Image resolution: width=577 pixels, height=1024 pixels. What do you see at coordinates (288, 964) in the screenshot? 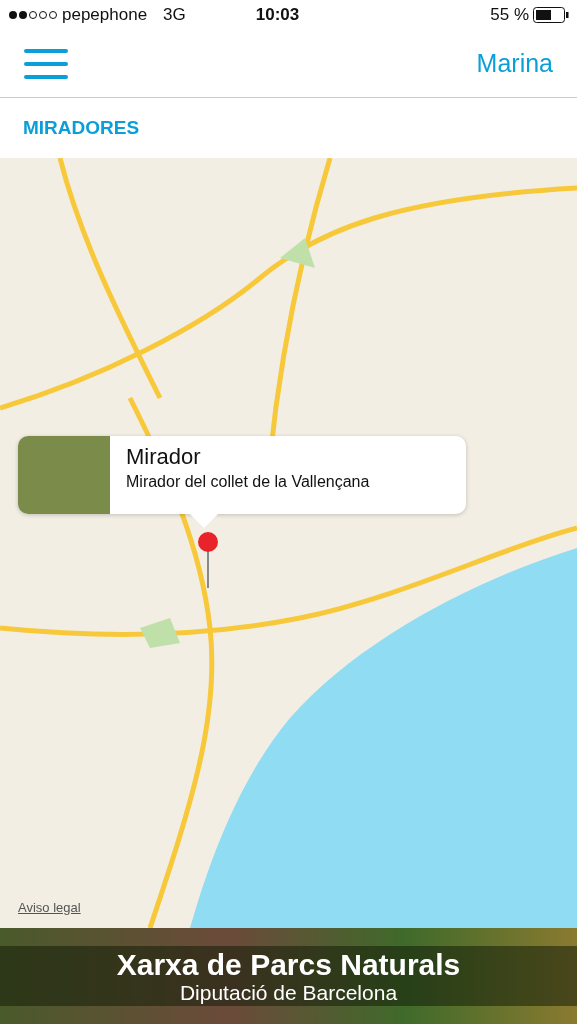
I see `banner-title: Xarxa de Parcs Naturals` at bounding box center [288, 964].